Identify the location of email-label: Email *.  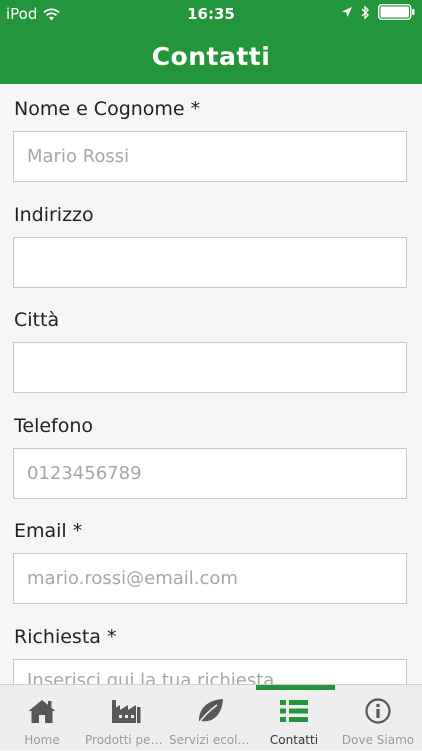
(48, 531).